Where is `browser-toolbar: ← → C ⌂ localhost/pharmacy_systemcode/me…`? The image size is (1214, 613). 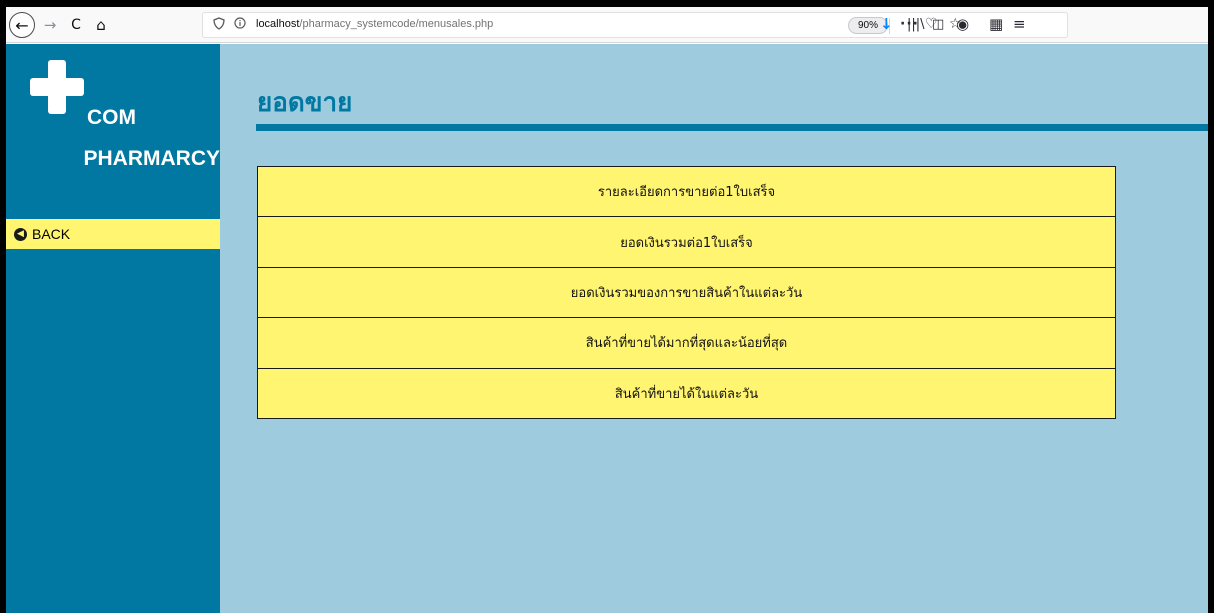
browser-toolbar: ← → C ⌂ localhost/pharmacy_systemcode/me… is located at coordinates (607, 25).